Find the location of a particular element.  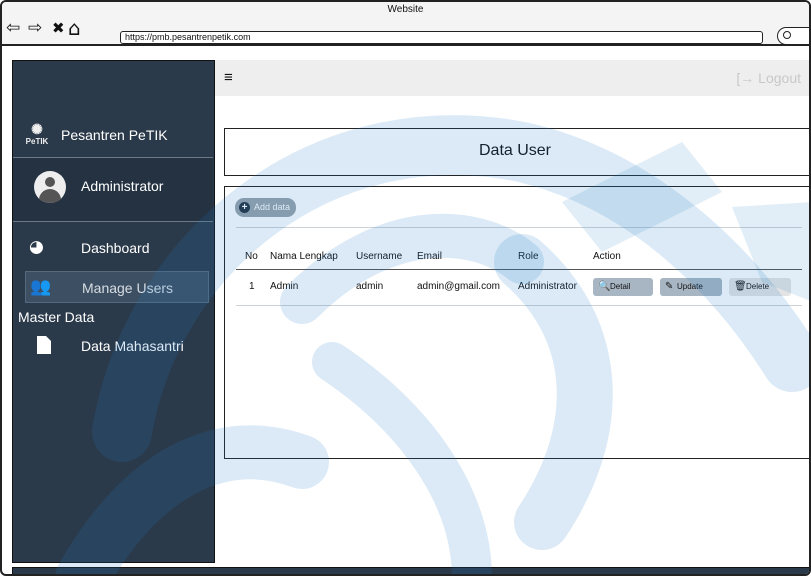

section-title: Master Data is located at coordinates (56, 317).